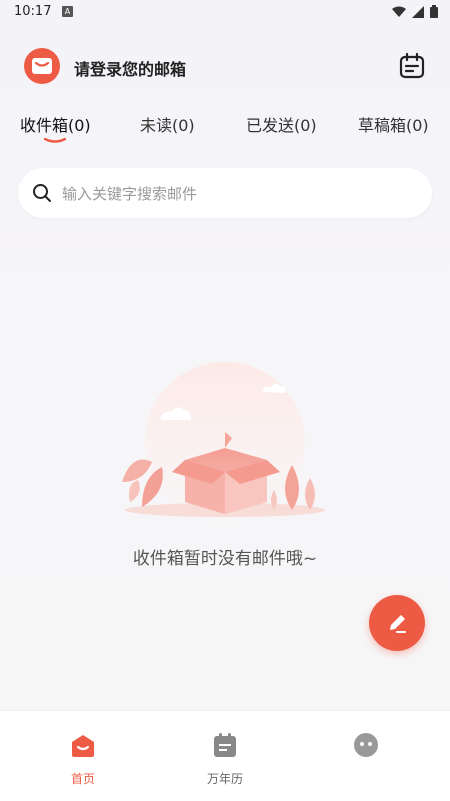 Image resolution: width=450 pixels, height=801 pixels. What do you see at coordinates (55, 124) in the screenshot?
I see `tab-inbox: 收件箱(0)` at bounding box center [55, 124].